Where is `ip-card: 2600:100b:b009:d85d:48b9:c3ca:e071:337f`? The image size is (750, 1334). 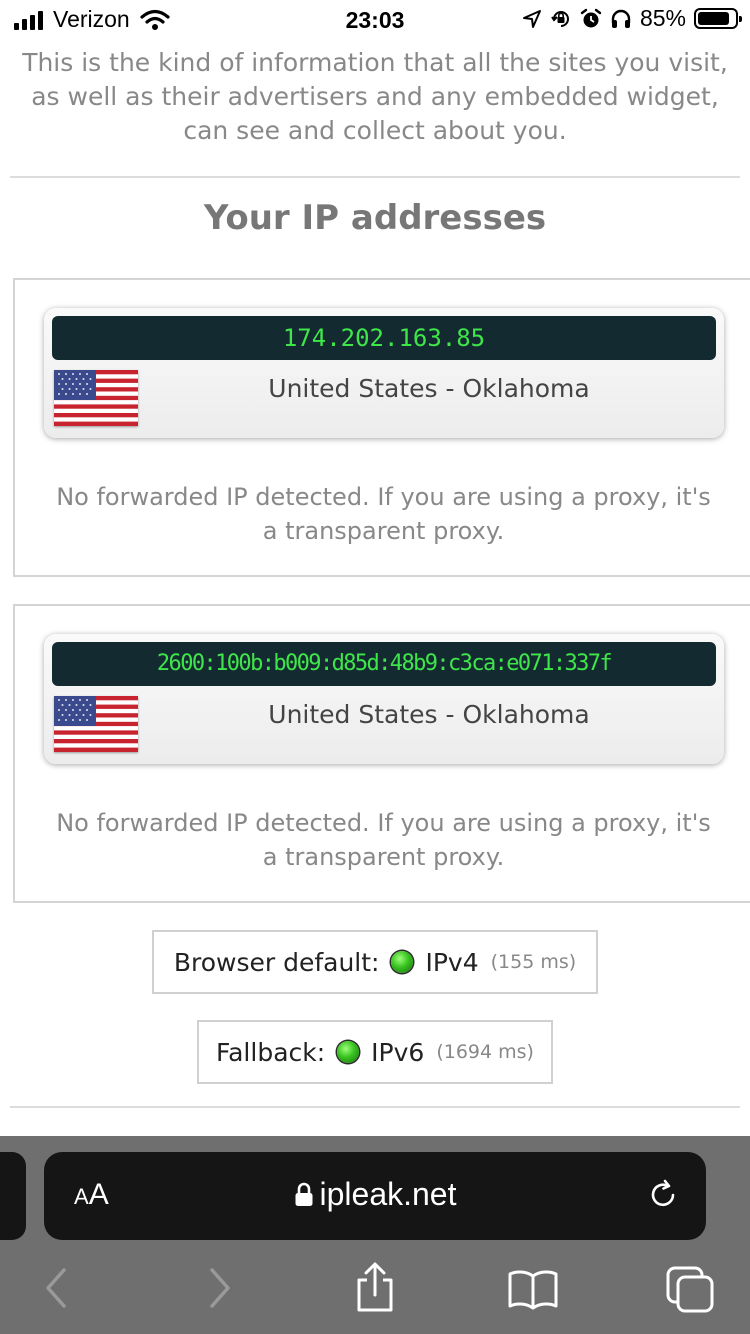 ip-card: 2600:100b:b009:d85d:48b9:c3ca:e071:337f is located at coordinates (384, 699).